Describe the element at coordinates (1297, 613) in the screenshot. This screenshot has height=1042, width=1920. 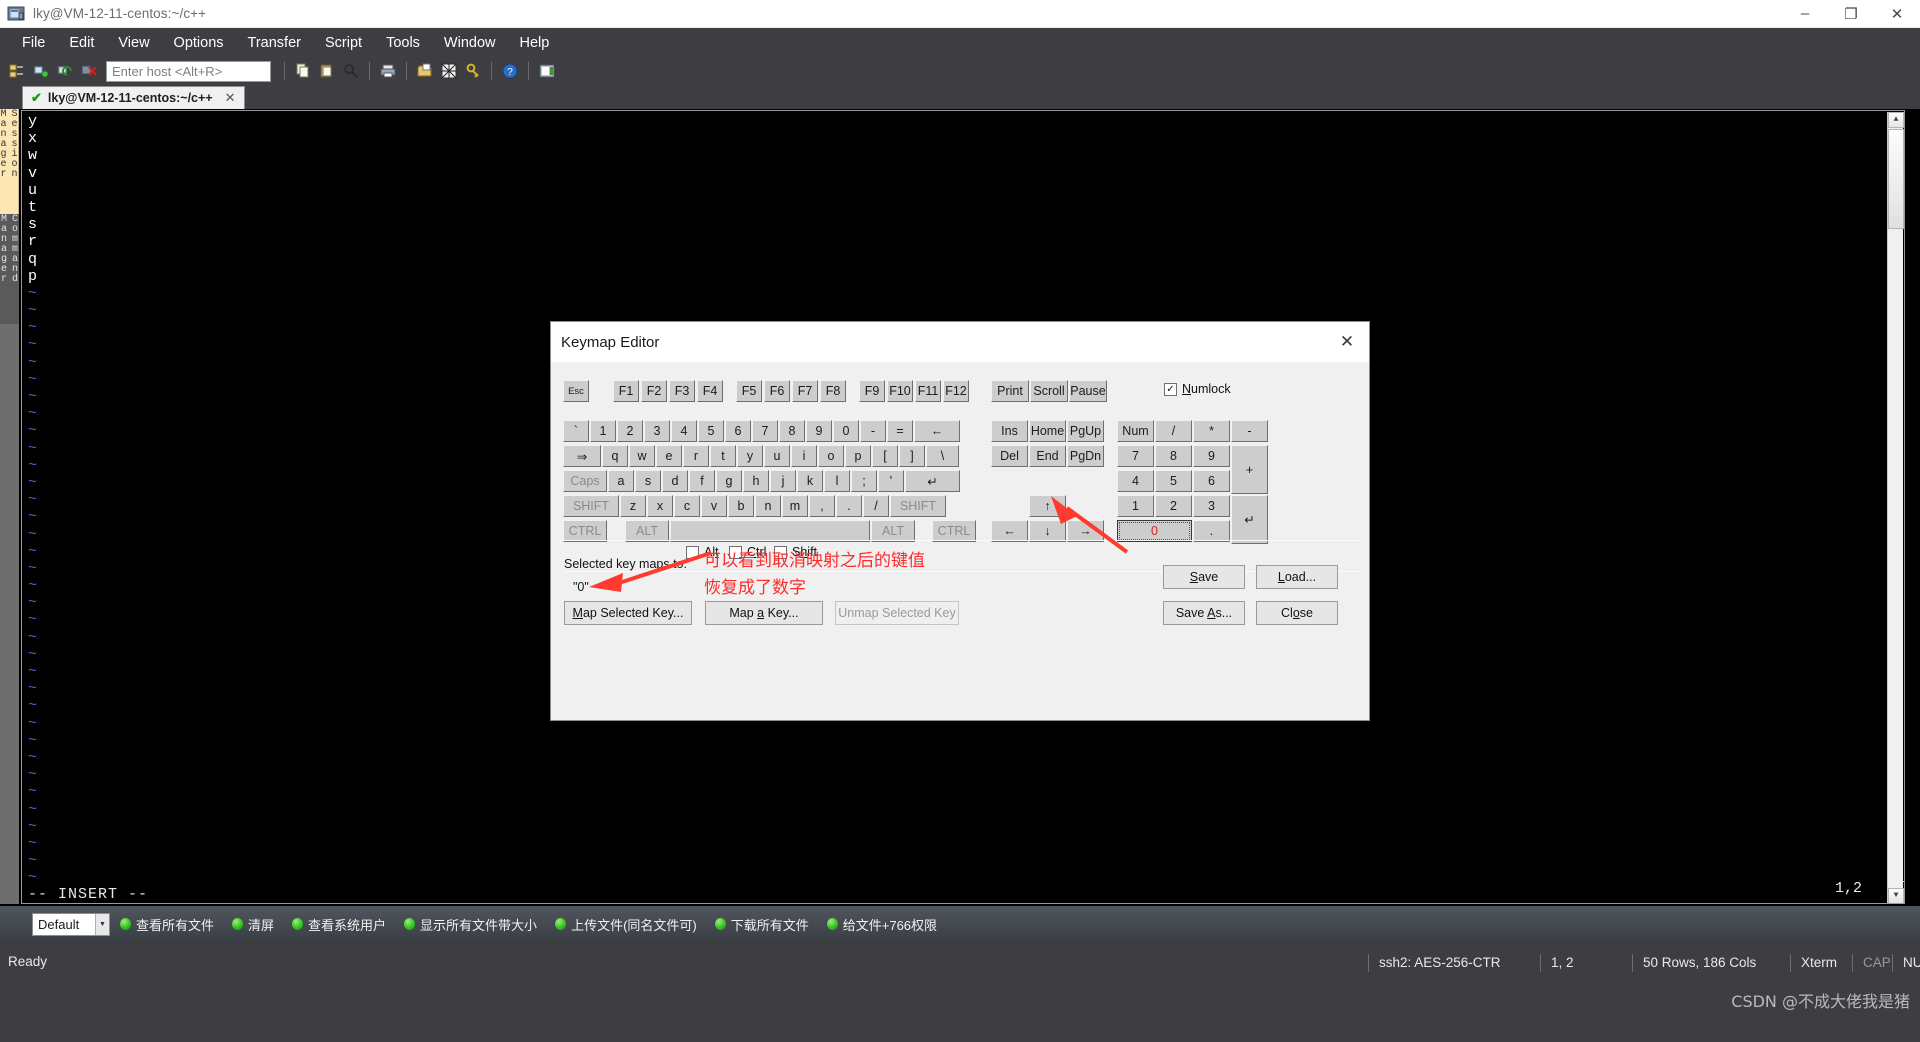
I see `dialog-close-button: Close` at that location.